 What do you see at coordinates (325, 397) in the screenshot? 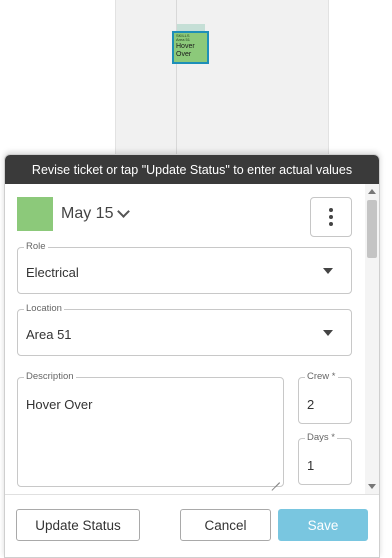
I see `crew-field: Crew * 2` at bounding box center [325, 397].